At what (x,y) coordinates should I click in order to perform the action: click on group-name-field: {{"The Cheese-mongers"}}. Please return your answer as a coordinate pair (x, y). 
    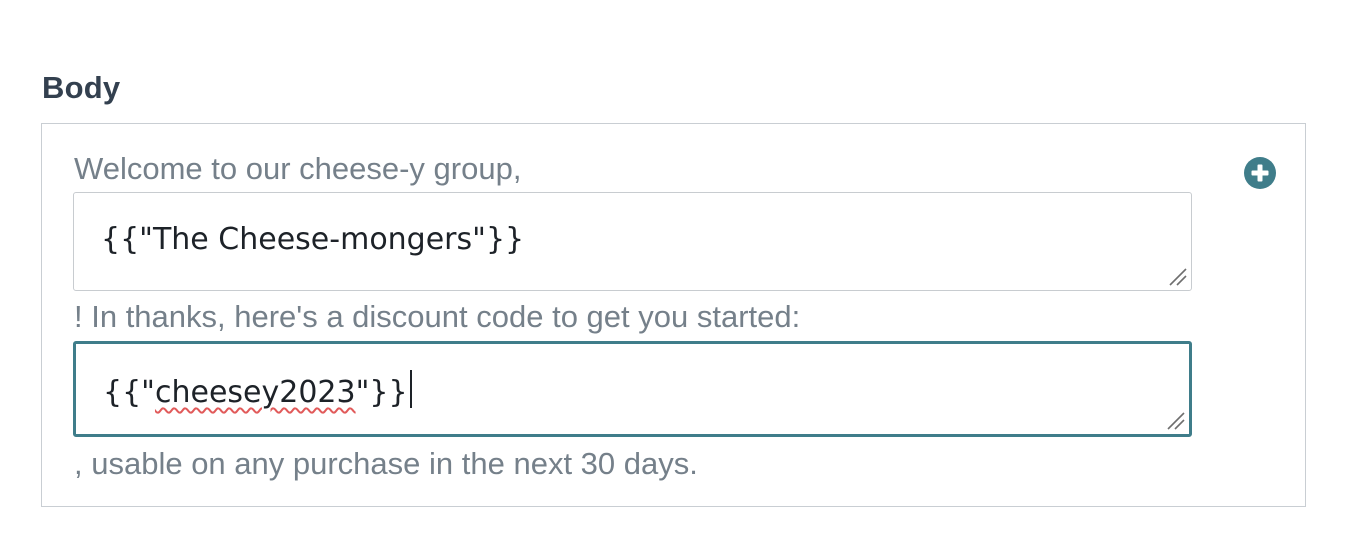
    Looking at the image, I should click on (632, 241).